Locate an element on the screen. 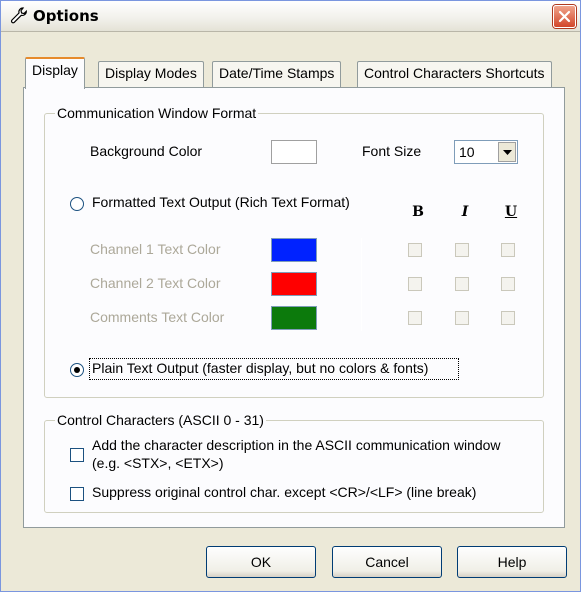 This screenshot has width=581, height=592. chevron-down-icon is located at coordinates (507, 152).